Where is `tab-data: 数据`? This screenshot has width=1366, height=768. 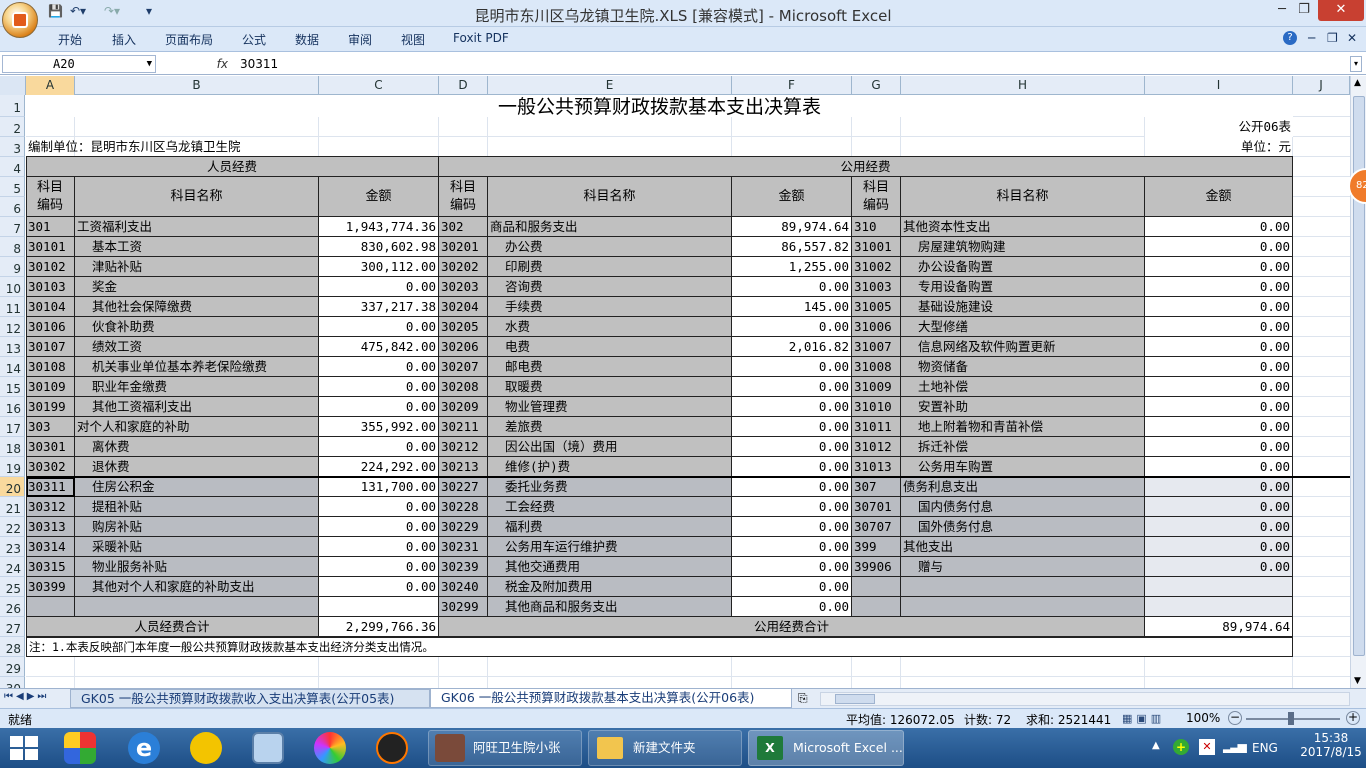 tab-data: 数据 is located at coordinates (307, 39).